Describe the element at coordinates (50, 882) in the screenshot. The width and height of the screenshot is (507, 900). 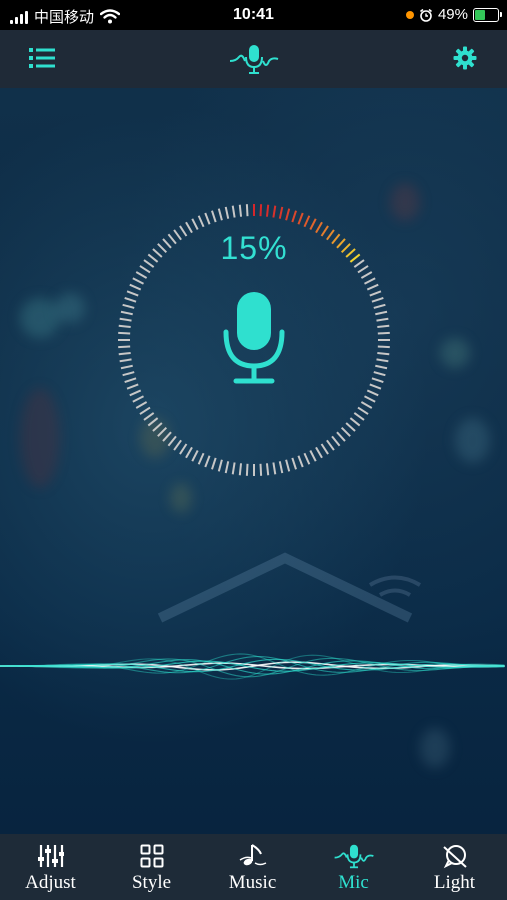
I see `tab-label: Adjust` at that location.